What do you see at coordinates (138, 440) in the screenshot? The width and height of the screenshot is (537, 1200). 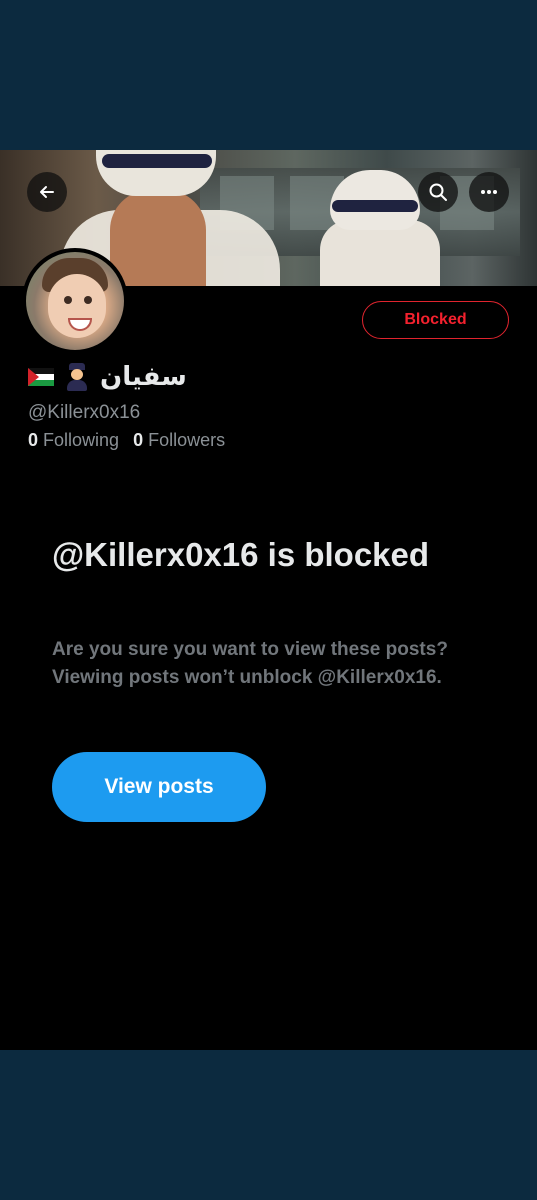 I see `followers-count: 0` at bounding box center [138, 440].